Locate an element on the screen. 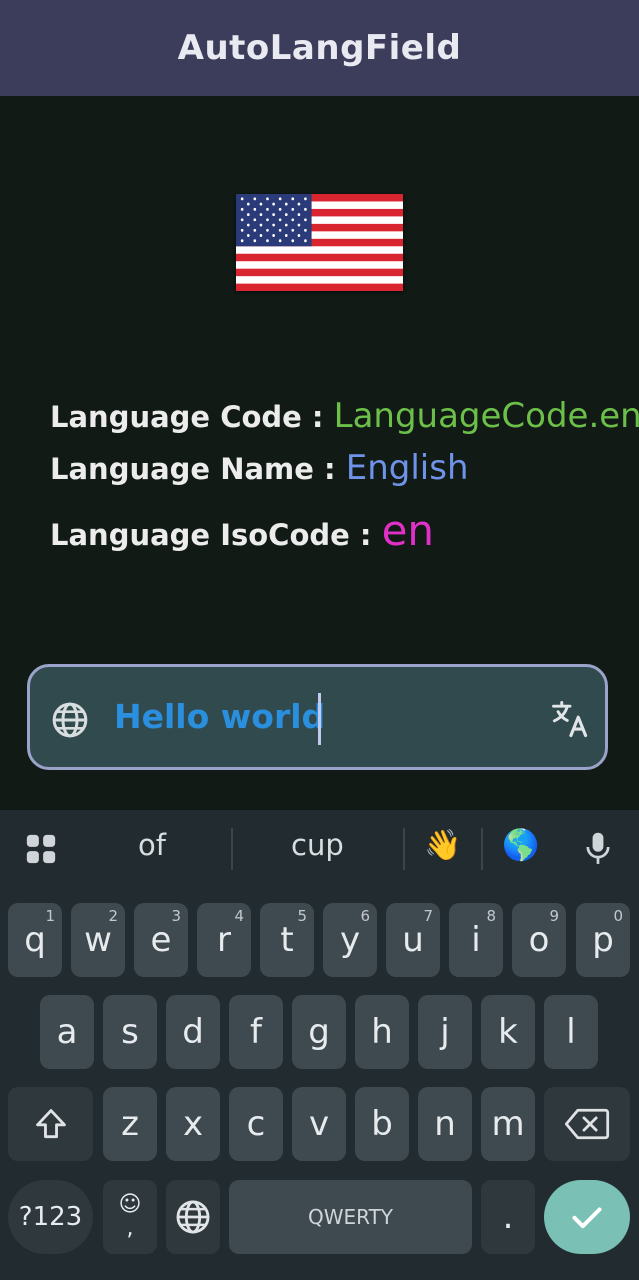 The image size is (639, 1280). shift-key is located at coordinates (50, 1124).